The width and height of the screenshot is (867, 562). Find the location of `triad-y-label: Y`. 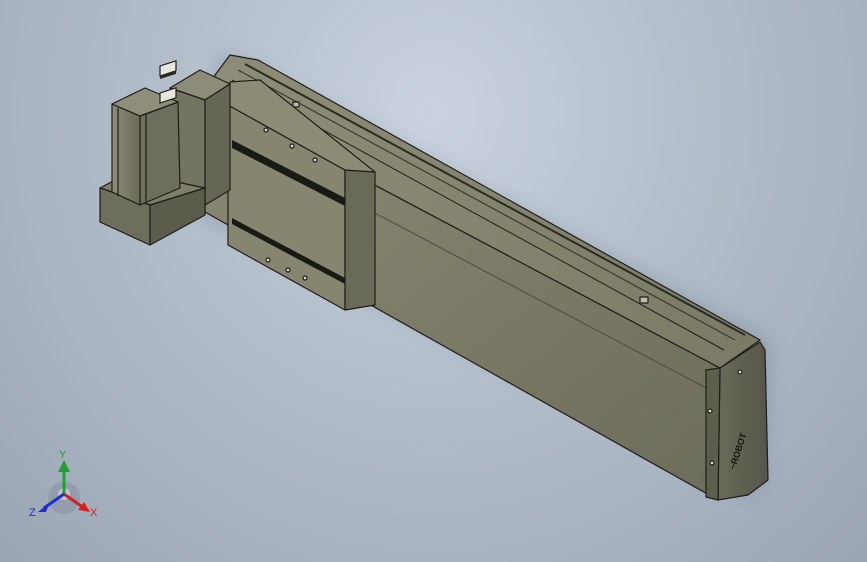

triad-y-label: Y is located at coordinates (63, 455).